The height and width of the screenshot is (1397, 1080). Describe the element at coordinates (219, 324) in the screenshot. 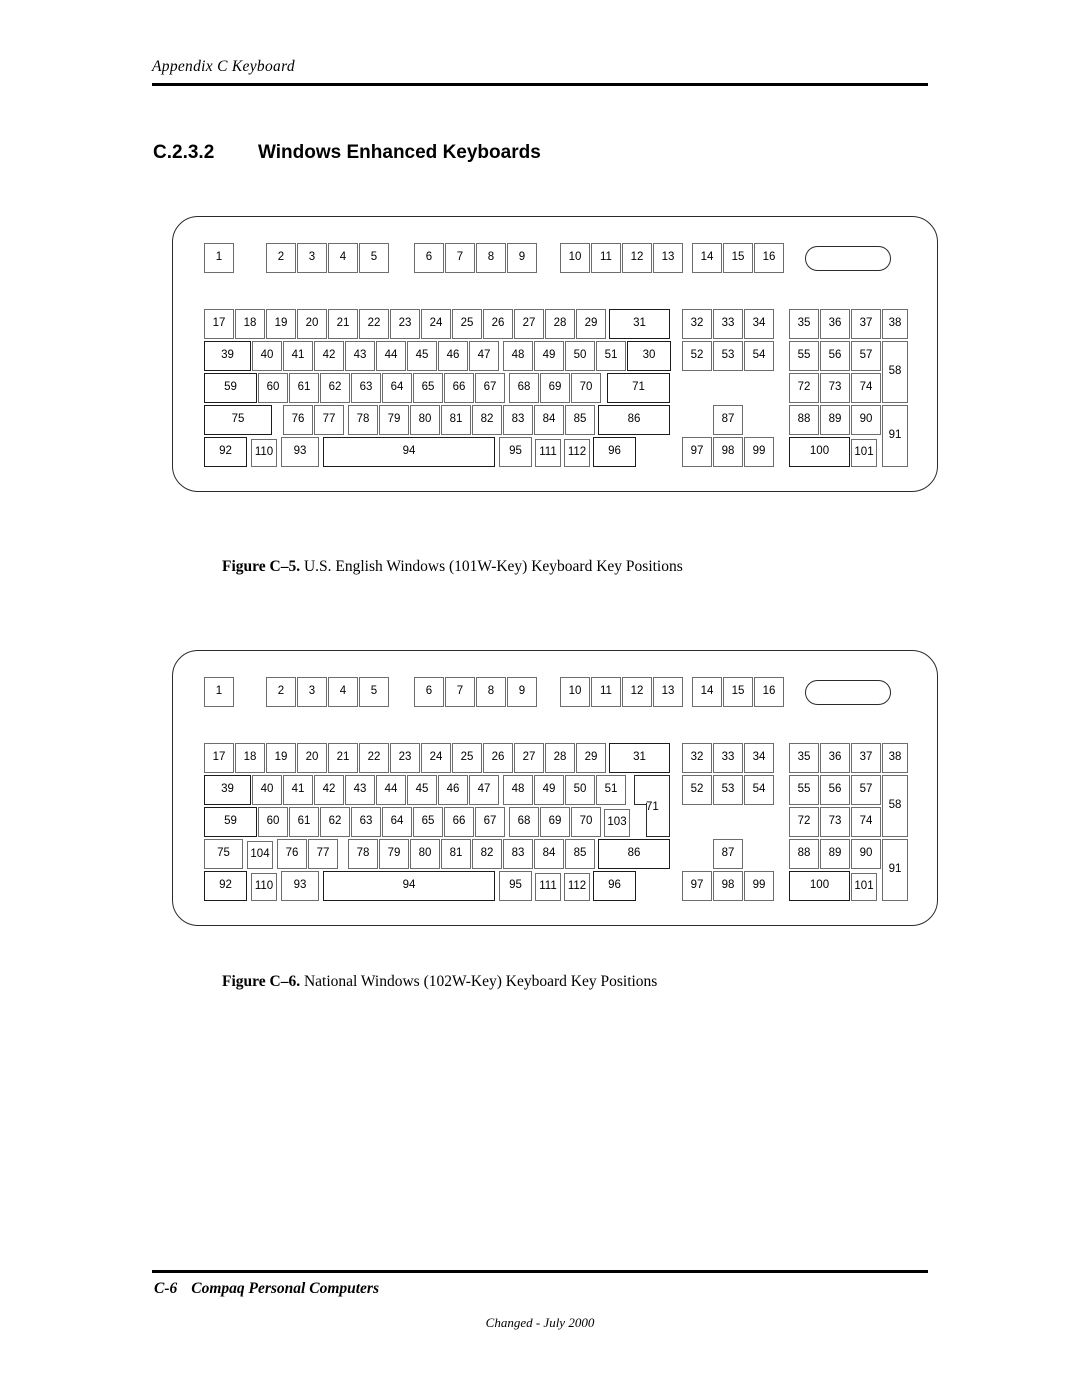

I see `keyboard-key-17: 17` at that location.